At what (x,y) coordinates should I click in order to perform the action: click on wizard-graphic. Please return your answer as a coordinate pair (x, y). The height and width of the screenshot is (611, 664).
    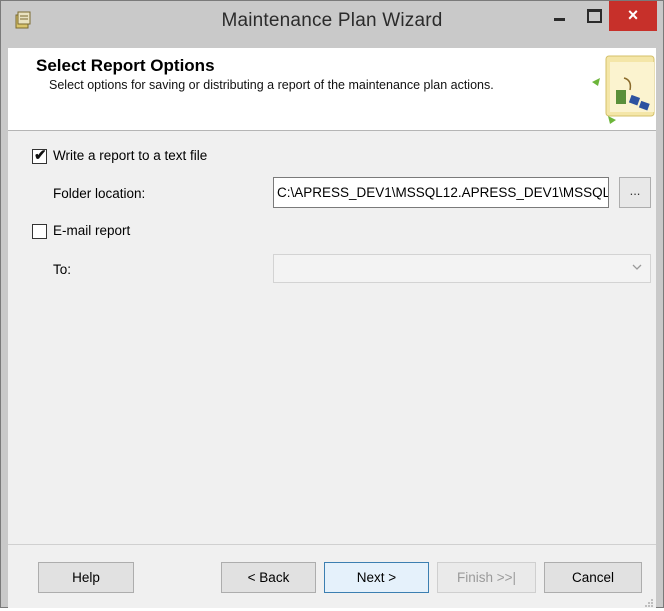
    Looking at the image, I should click on (621, 89).